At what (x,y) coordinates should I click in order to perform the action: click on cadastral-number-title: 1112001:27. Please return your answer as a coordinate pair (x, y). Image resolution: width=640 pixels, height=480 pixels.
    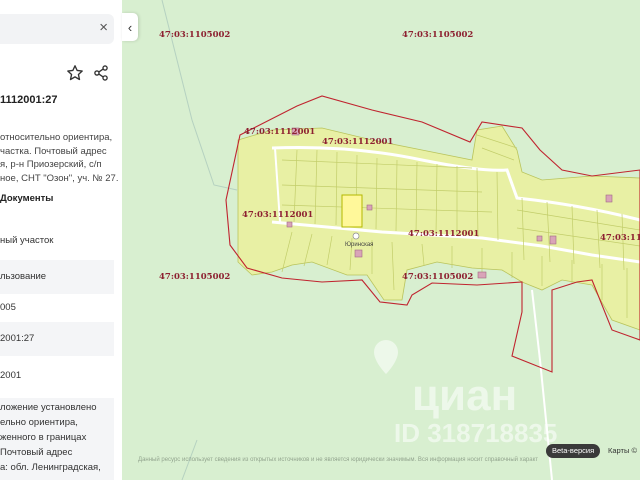
    Looking at the image, I should click on (29, 100).